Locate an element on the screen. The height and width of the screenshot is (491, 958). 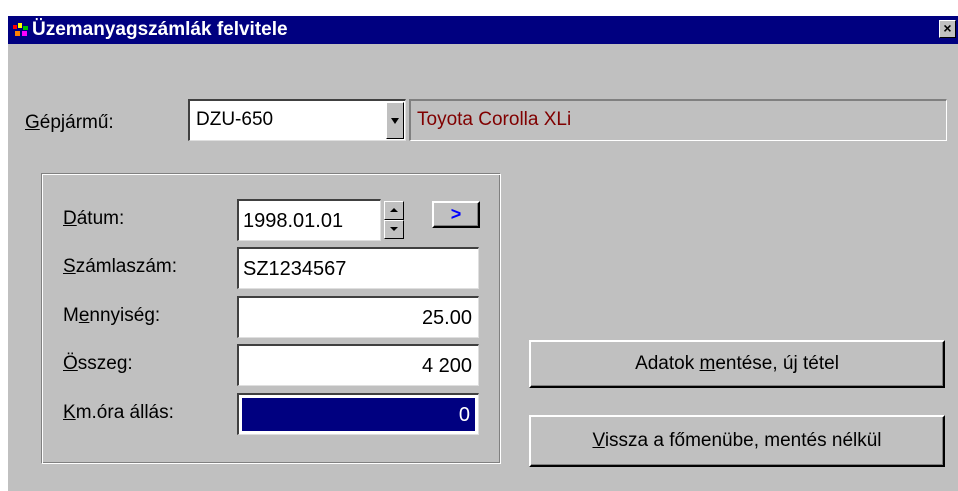
date-label-accel: D is located at coordinates (70, 218).